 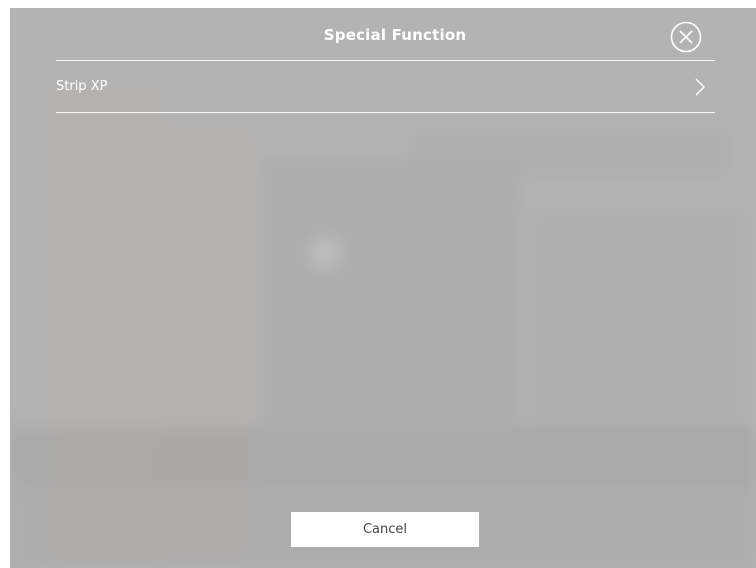 What do you see at coordinates (385, 529) in the screenshot?
I see `cancel-button: Cancel` at bounding box center [385, 529].